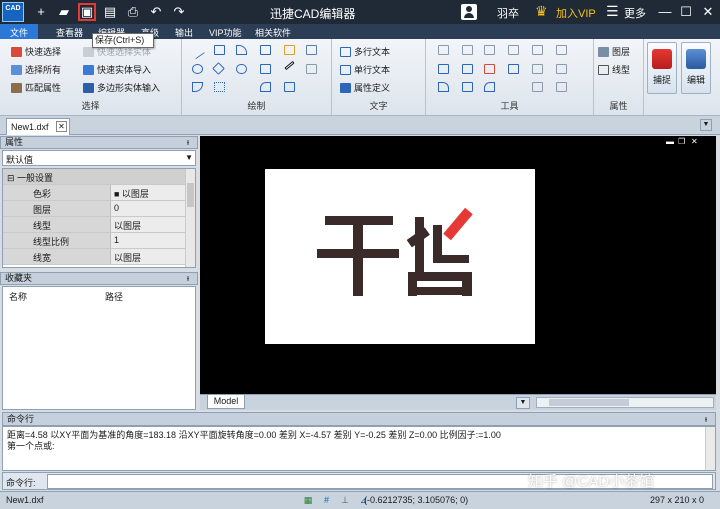 This screenshot has width=720, height=509. What do you see at coordinates (94, 257) in the screenshot?
I see `property-row: 线宽 以图层` at bounding box center [94, 257].